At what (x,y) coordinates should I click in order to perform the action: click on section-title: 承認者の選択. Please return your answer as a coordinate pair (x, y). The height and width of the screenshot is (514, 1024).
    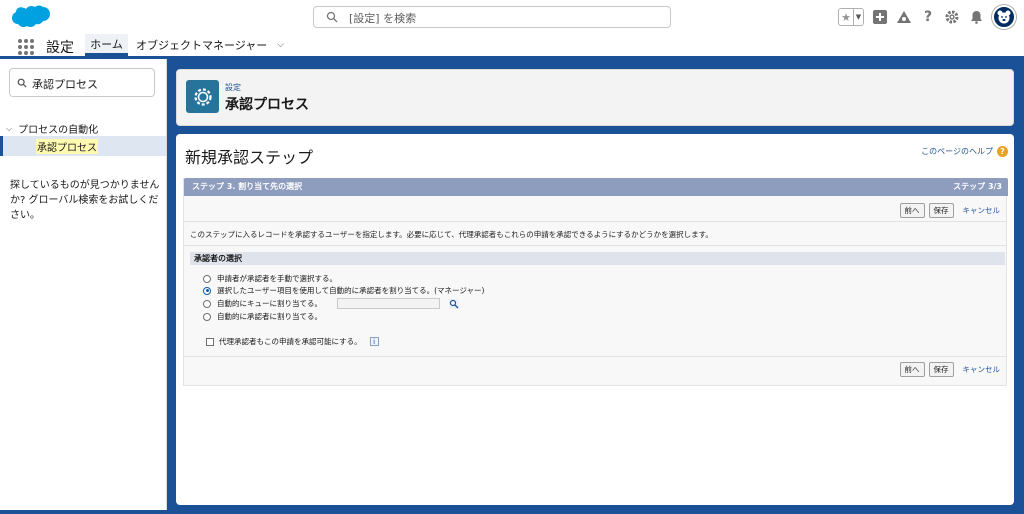
    Looking at the image, I should click on (218, 258).